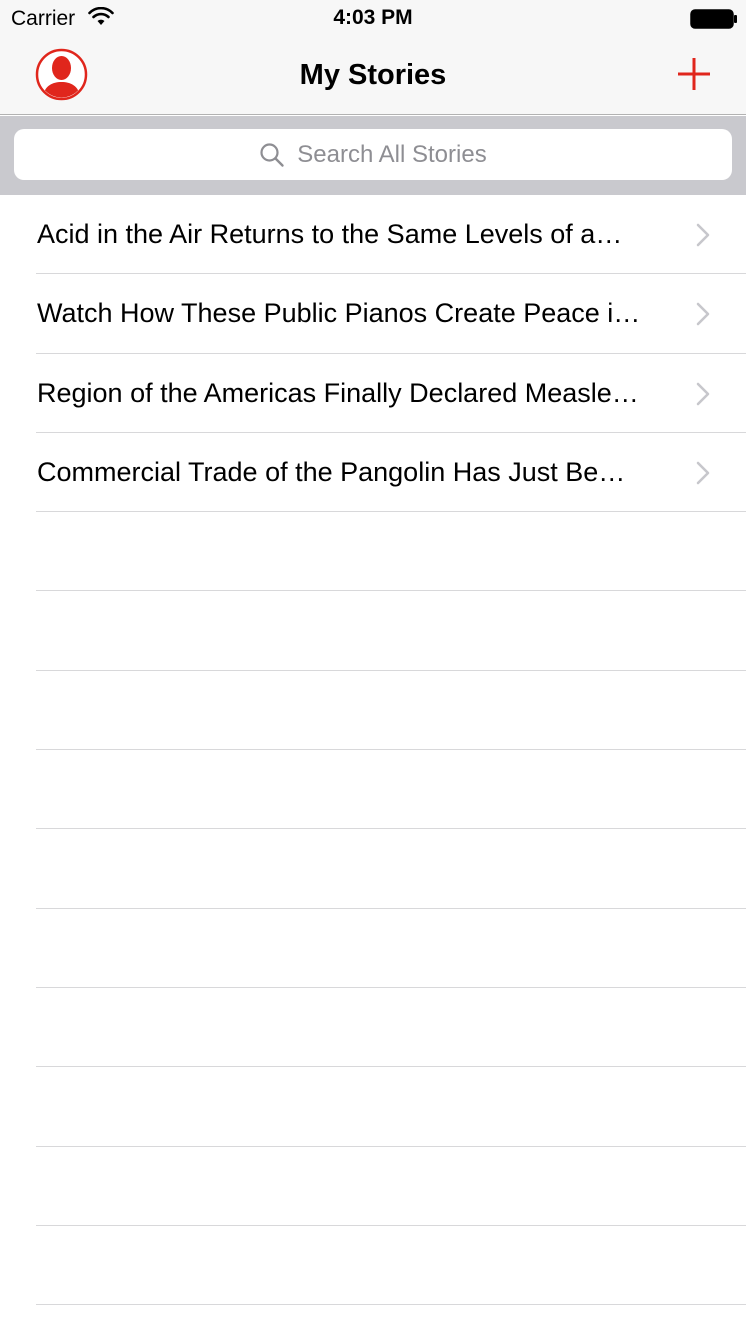 Image resolution: width=746 pixels, height=1326 pixels. I want to click on status-time: 4:03 PM, so click(373, 17).